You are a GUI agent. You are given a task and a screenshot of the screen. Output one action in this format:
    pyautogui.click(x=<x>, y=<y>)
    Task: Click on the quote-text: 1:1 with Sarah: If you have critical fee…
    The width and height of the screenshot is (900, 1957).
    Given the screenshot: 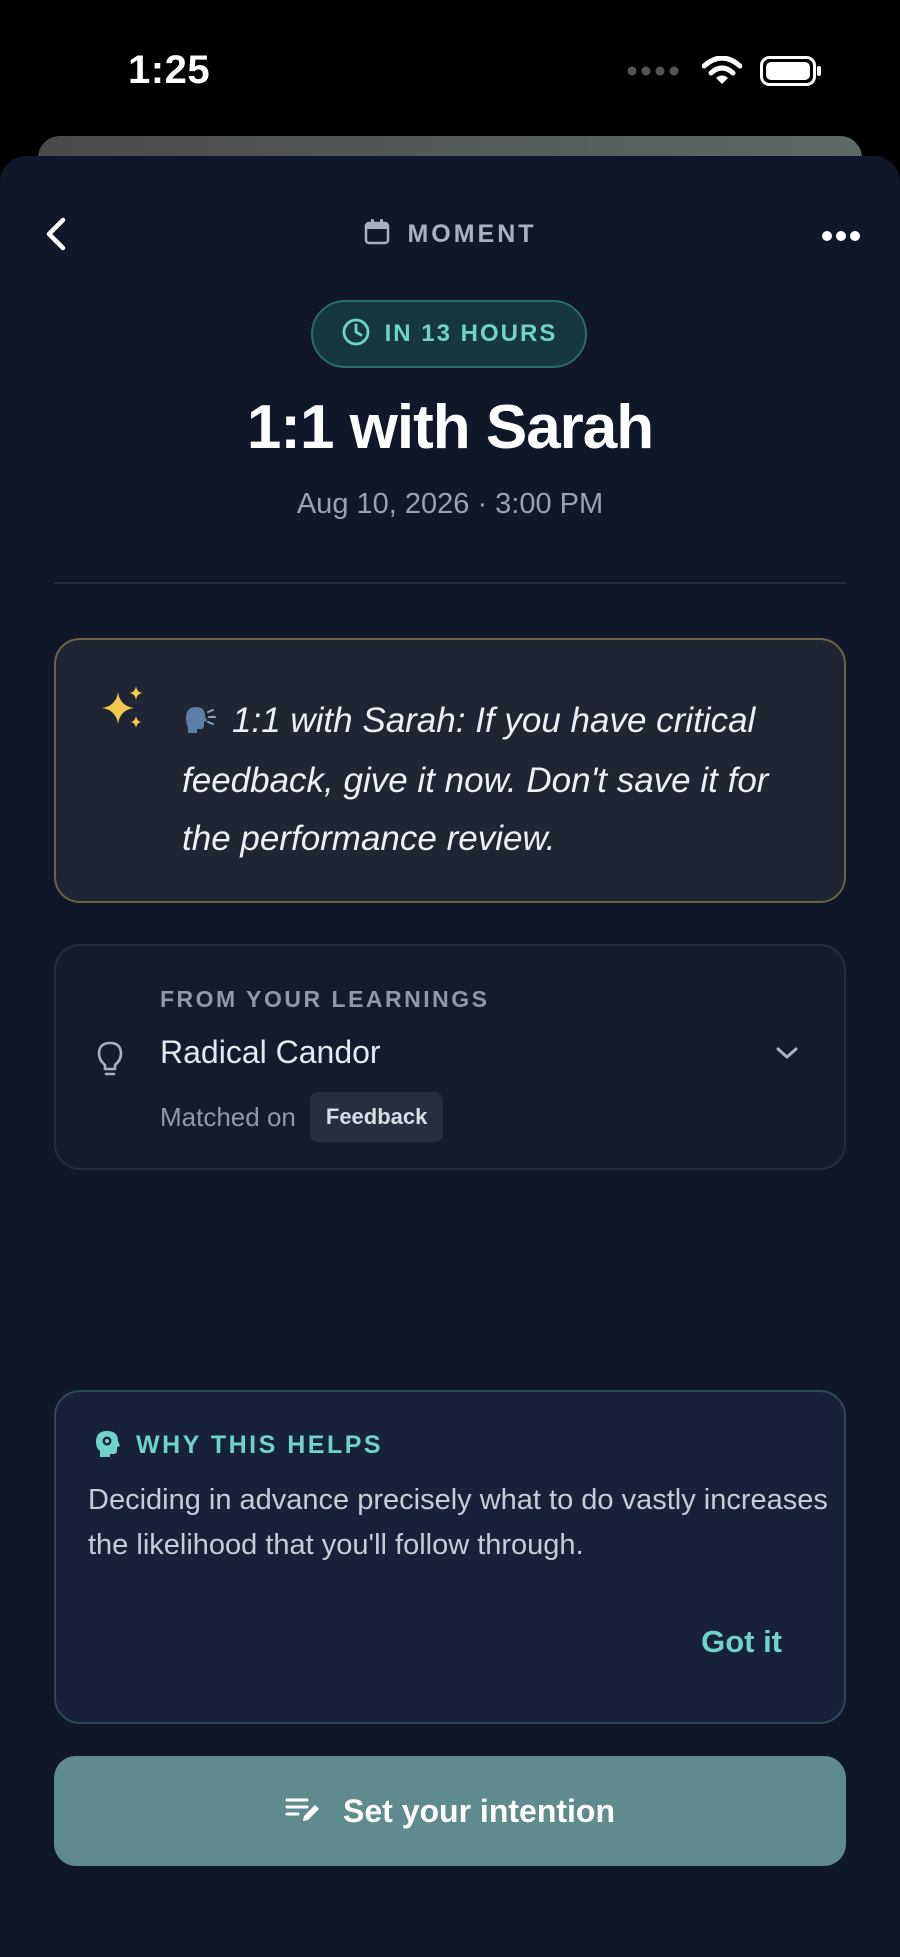 What is the action you would take?
    pyautogui.click(x=475, y=779)
    